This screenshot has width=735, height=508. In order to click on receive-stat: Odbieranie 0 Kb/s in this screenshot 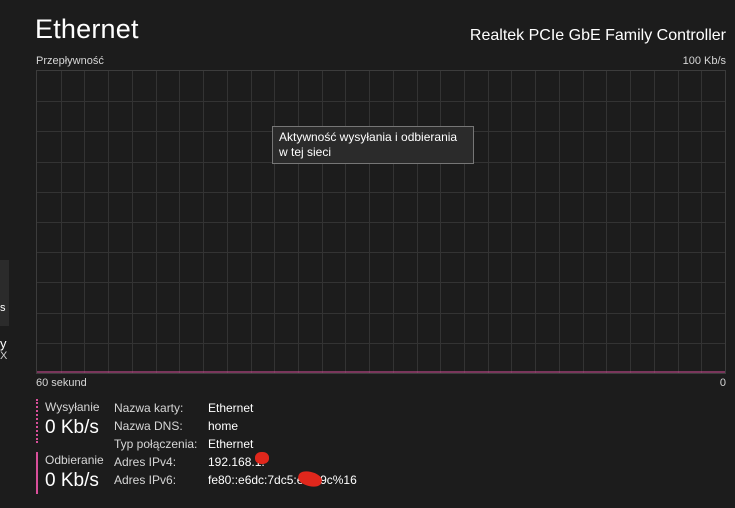, I will do `click(70, 473)`.